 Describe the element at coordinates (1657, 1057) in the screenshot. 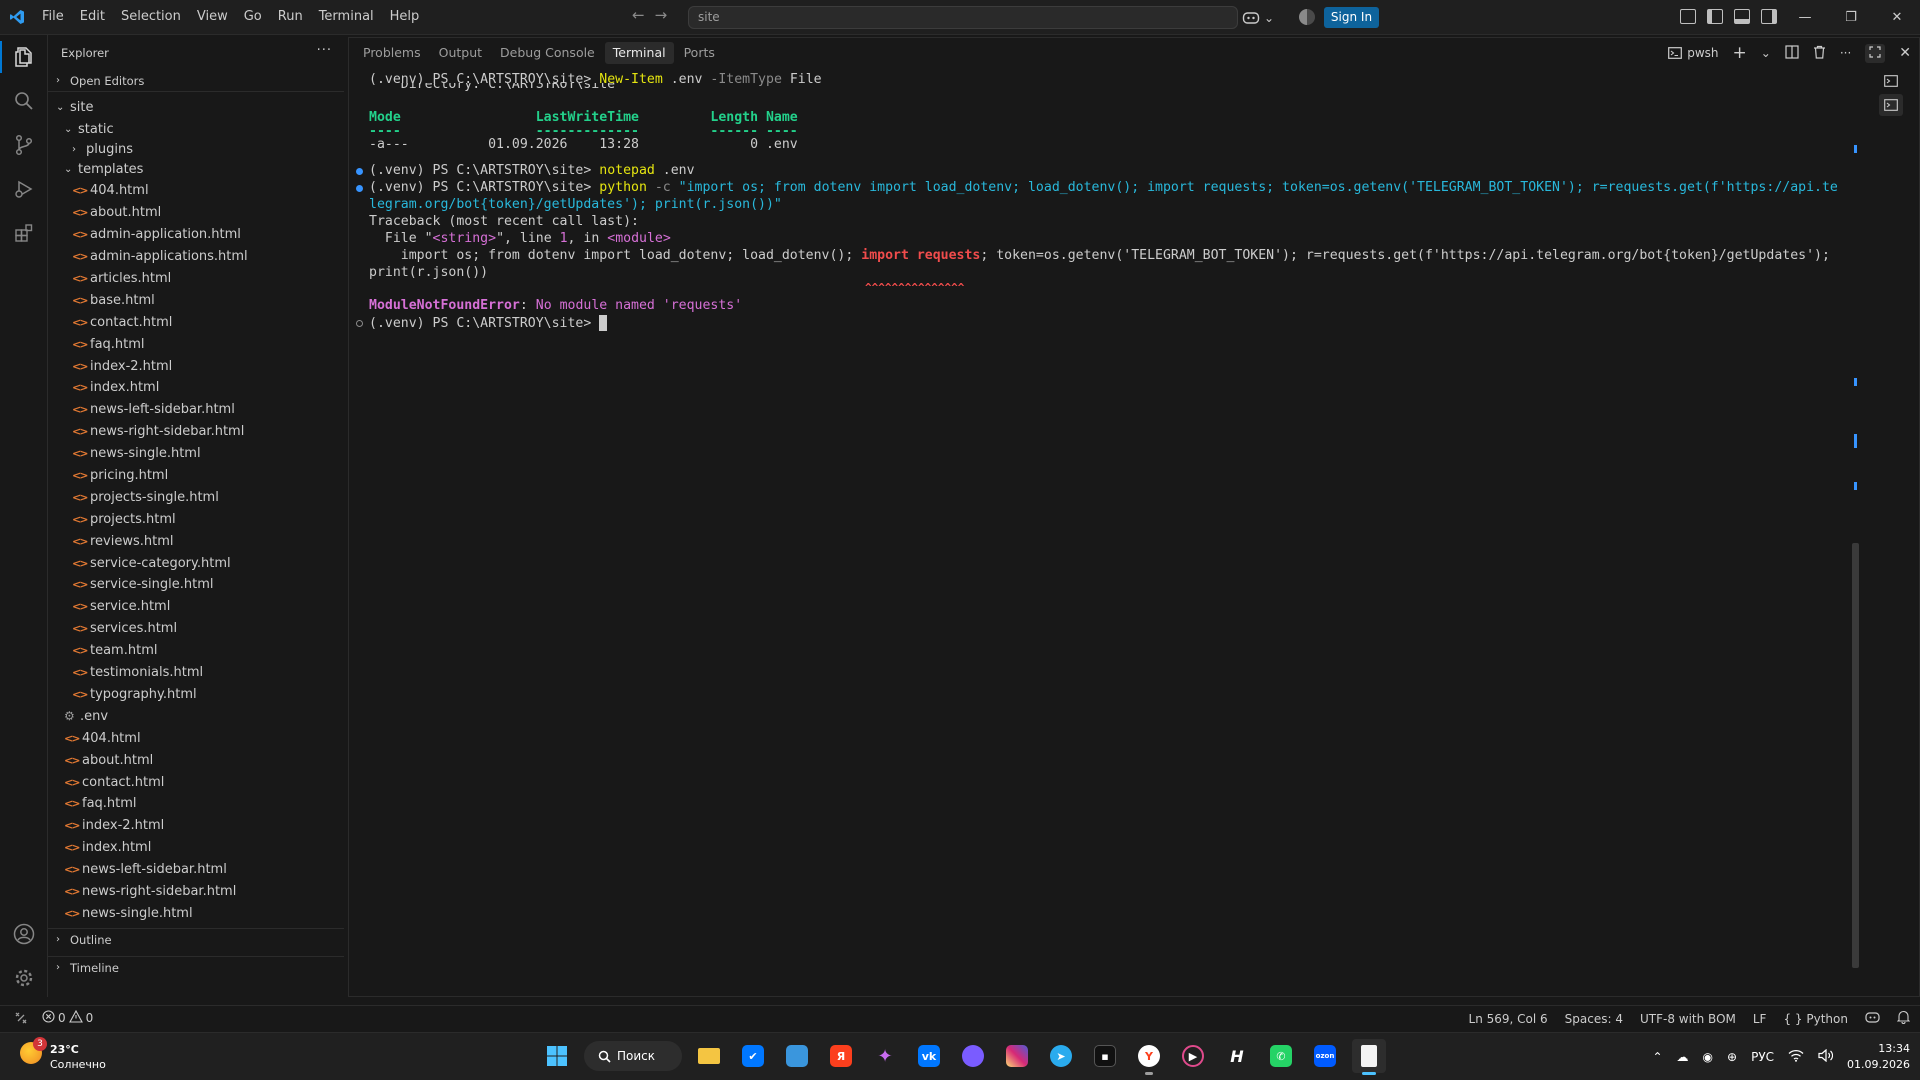

I see `chevron-up-icon: ⌃` at that location.